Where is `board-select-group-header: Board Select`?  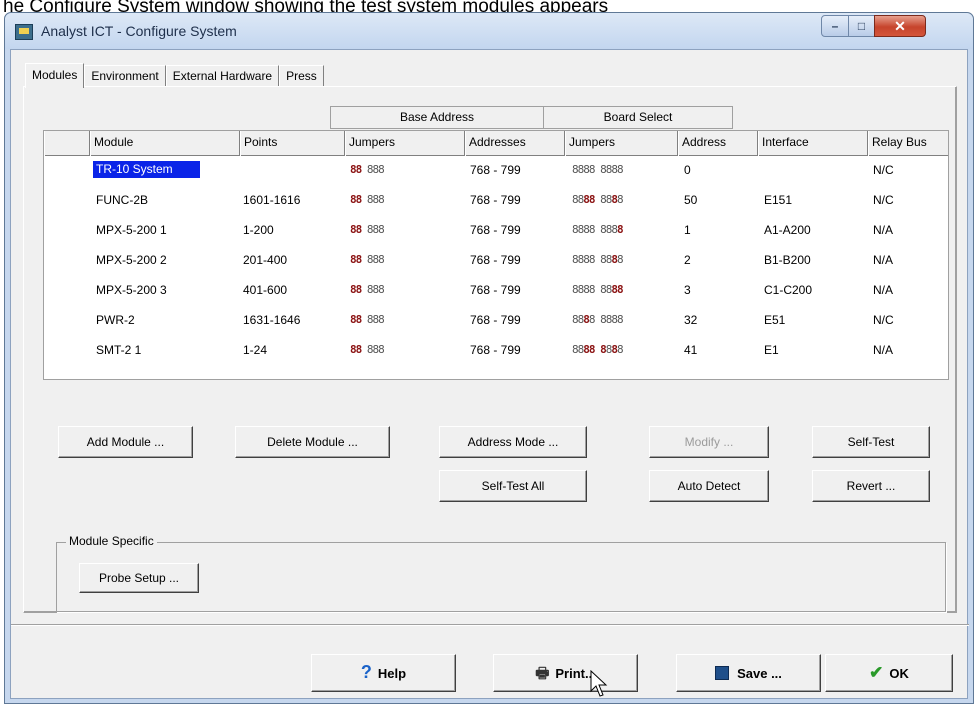 board-select-group-header: Board Select is located at coordinates (638, 117).